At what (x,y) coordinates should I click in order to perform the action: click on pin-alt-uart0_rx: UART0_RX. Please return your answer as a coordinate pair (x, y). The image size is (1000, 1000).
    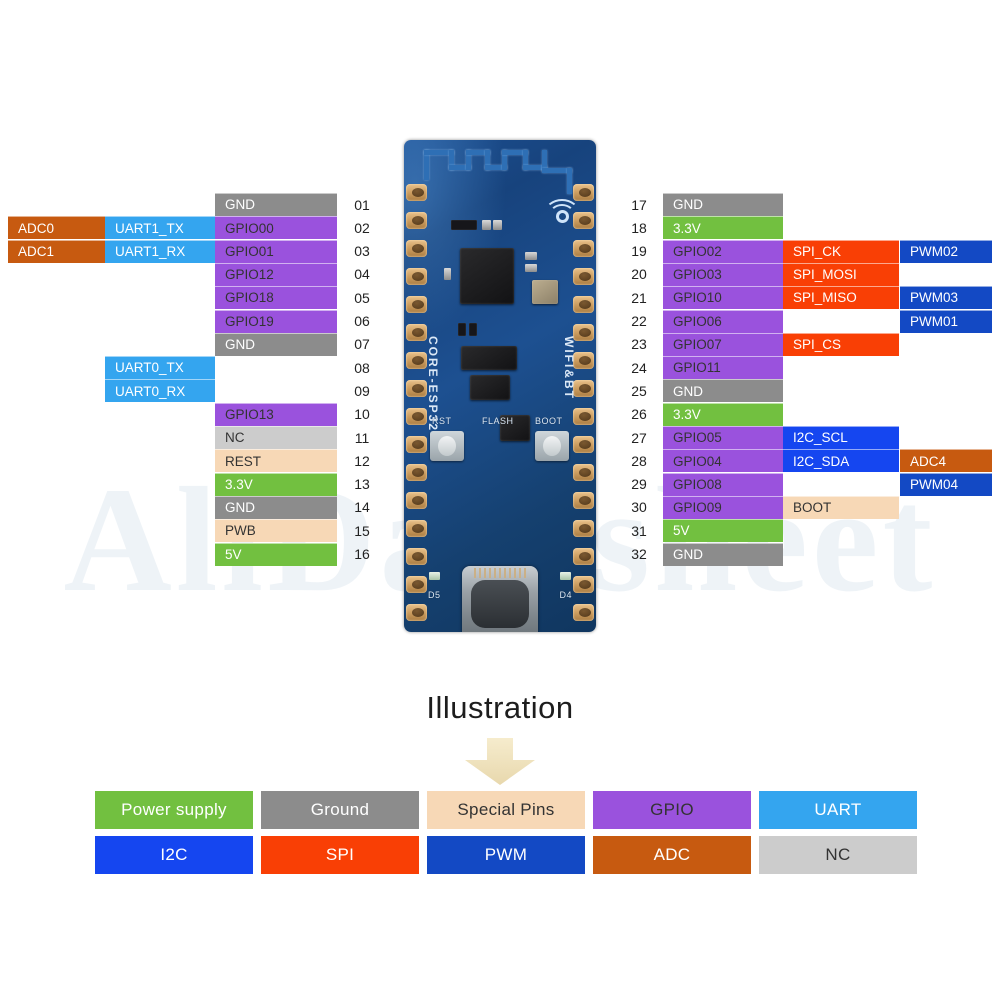
    Looking at the image, I should click on (160, 391).